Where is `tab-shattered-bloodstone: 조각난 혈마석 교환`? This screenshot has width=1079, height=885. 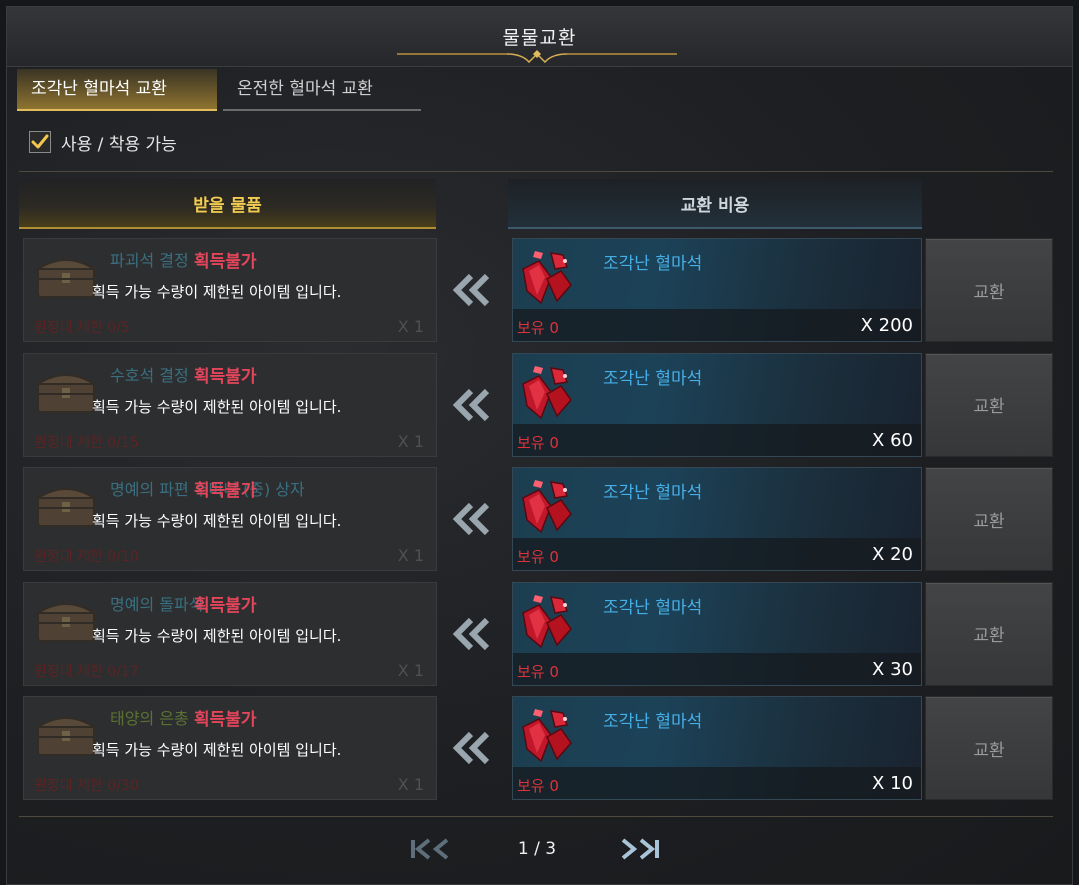 tab-shattered-bloodstone: 조각난 혈마석 교환 is located at coordinates (117, 90).